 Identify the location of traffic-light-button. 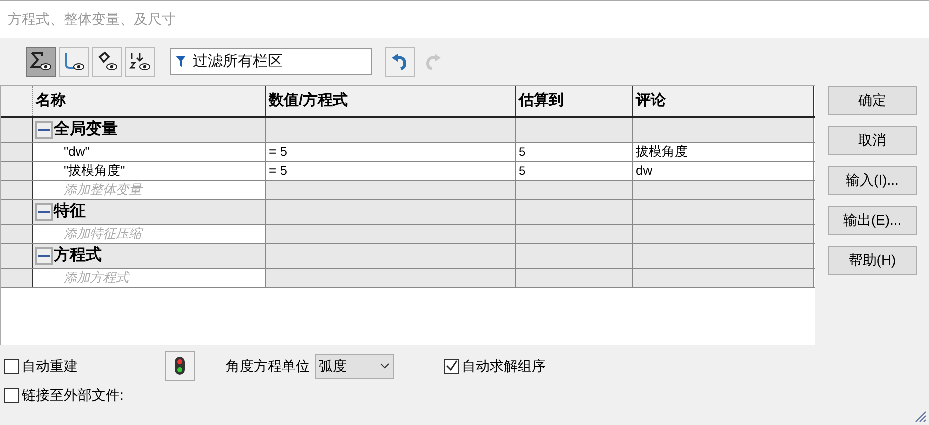
(180, 366).